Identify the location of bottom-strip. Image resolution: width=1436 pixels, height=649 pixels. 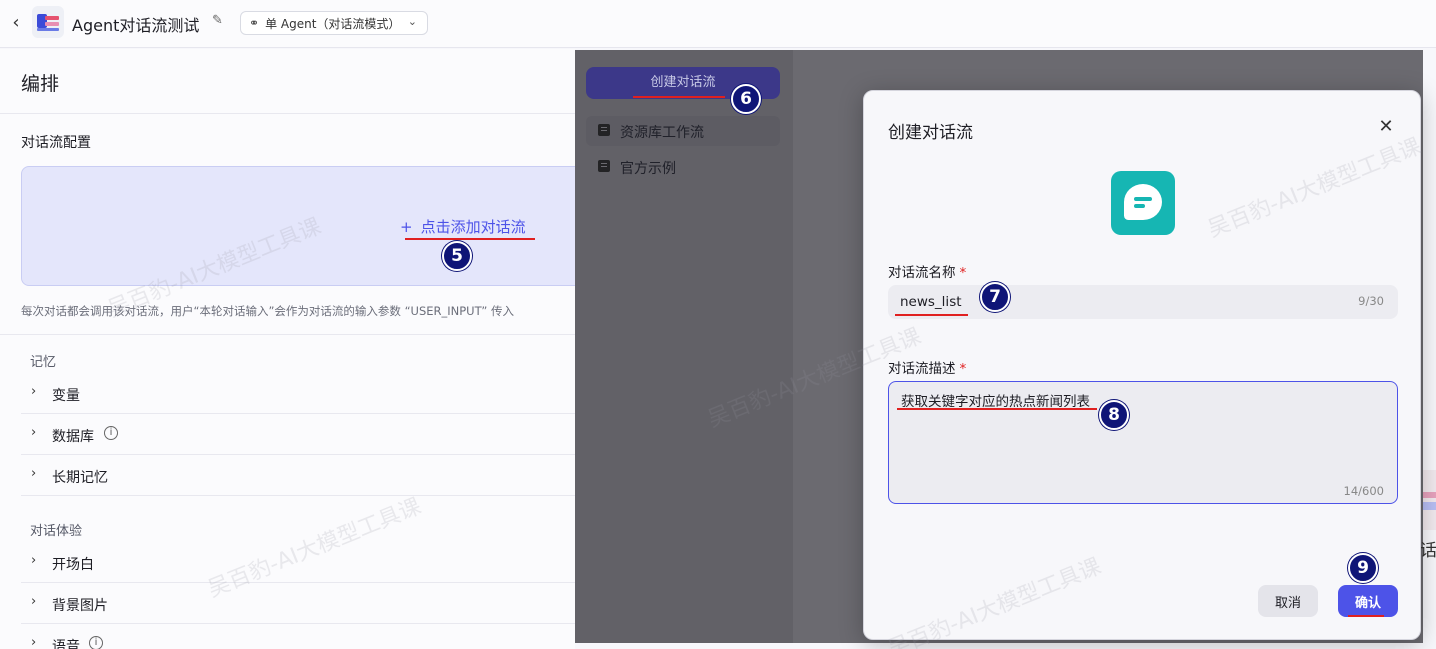
(1005, 646).